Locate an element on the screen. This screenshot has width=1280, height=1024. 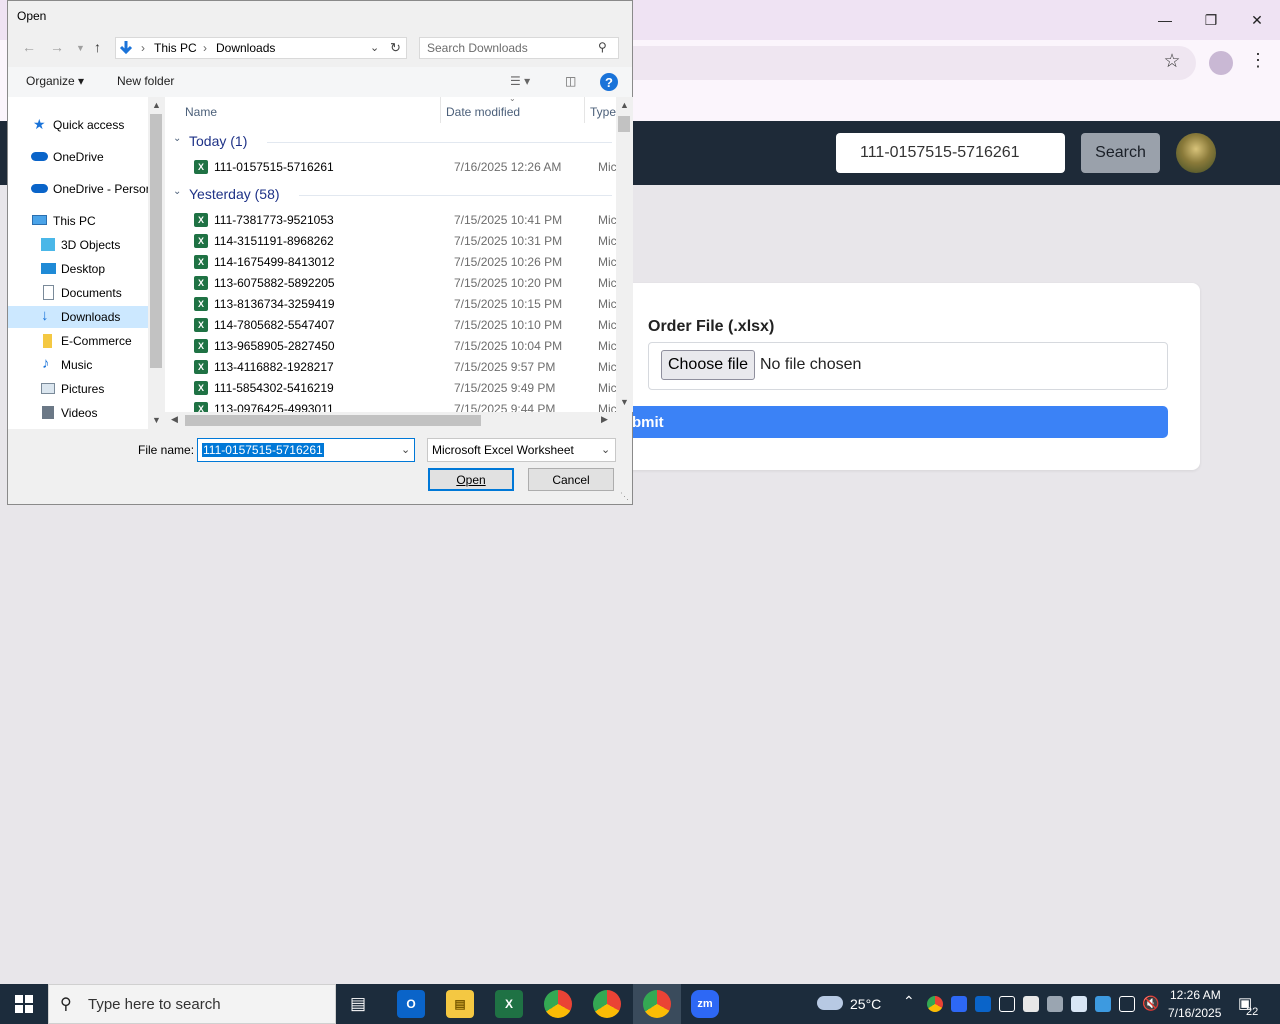
view-options-icon: ☰ ▾ is located at coordinates (520, 81).